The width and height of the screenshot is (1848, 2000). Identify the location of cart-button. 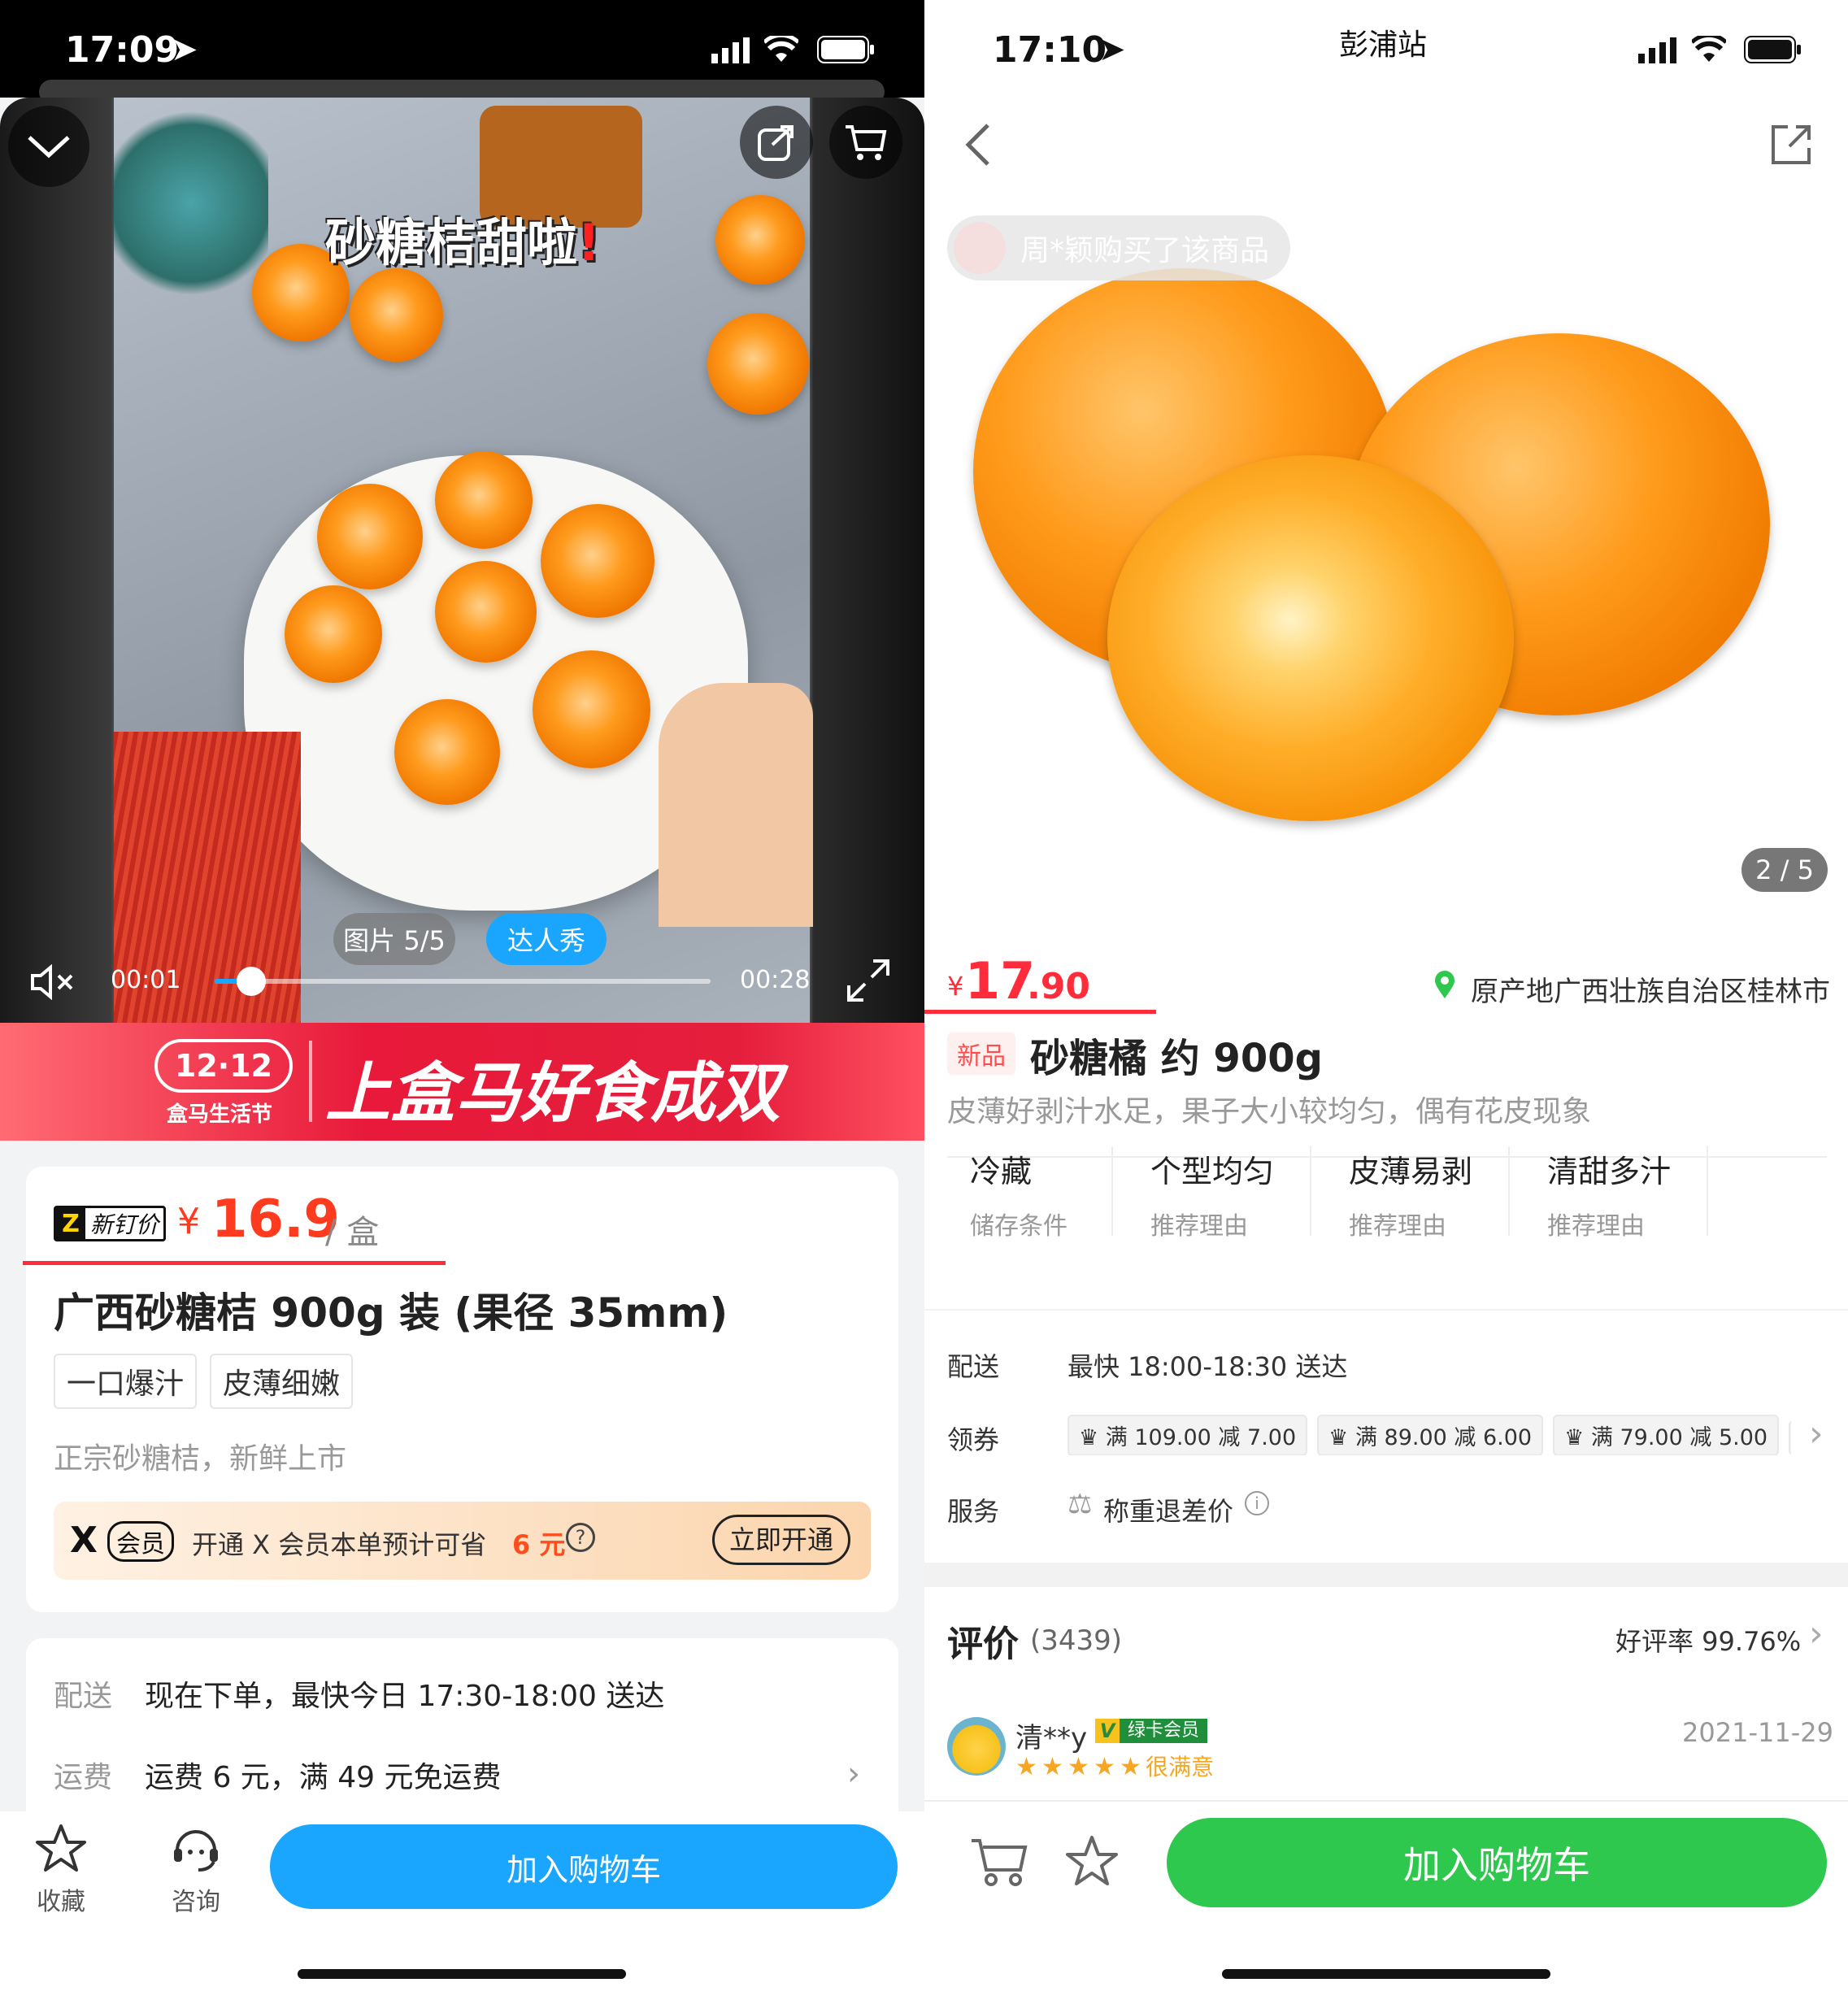
(865, 142).